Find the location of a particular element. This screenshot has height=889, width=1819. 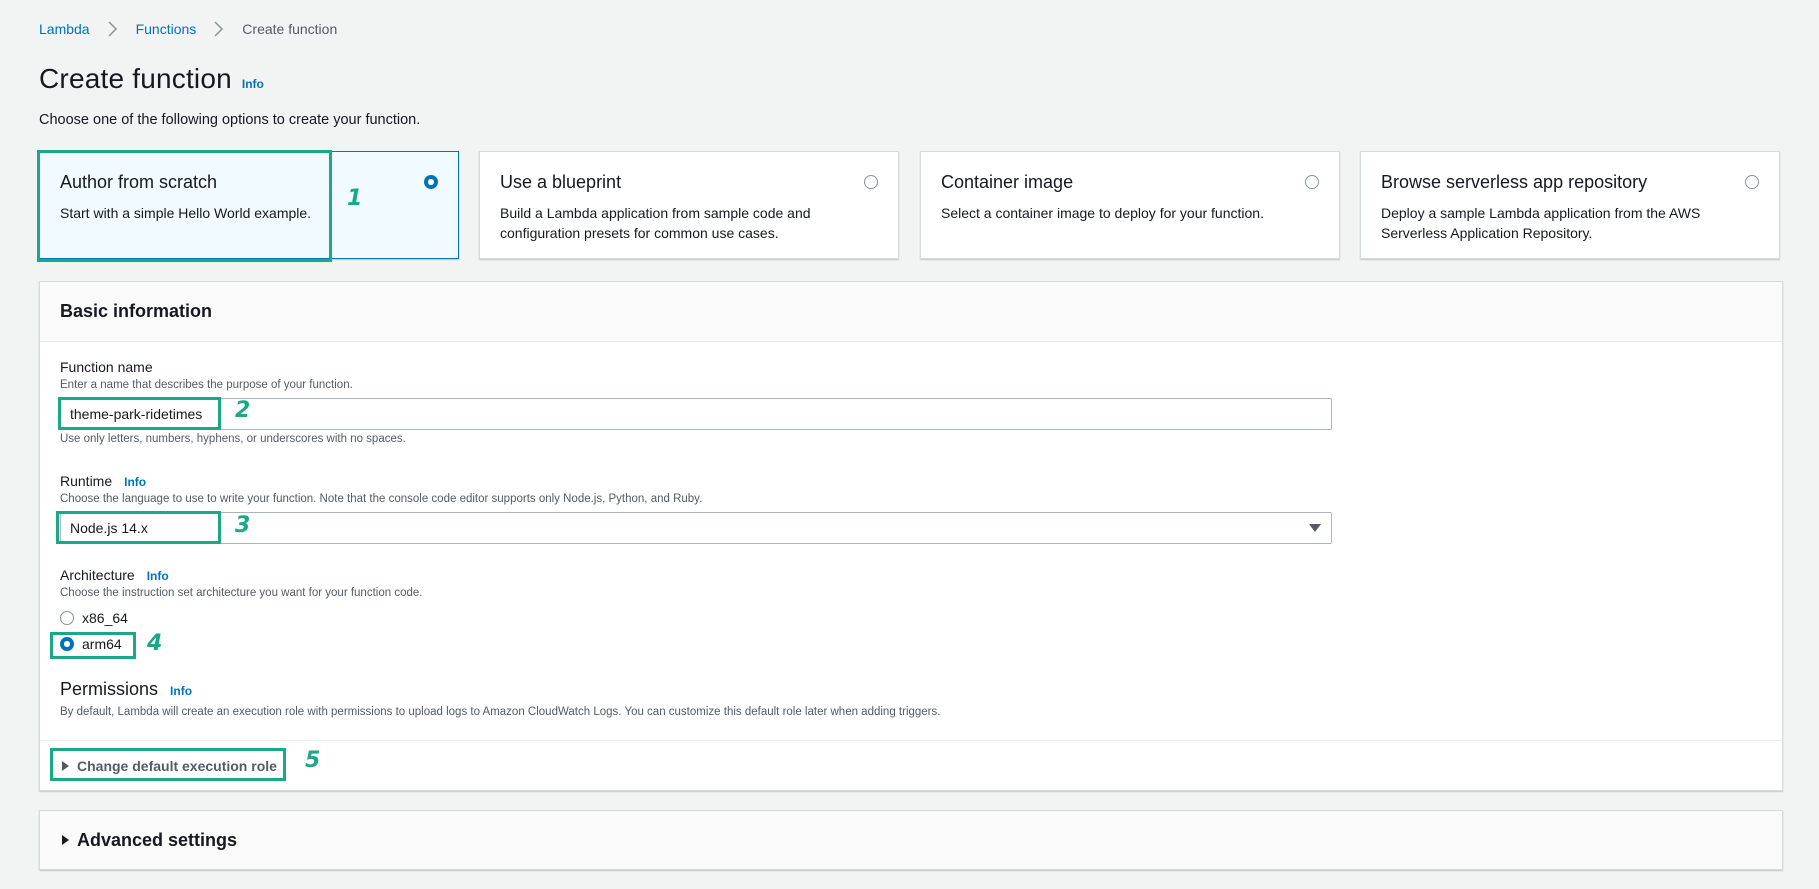

permissions-title: Permissions is located at coordinates (109, 689).